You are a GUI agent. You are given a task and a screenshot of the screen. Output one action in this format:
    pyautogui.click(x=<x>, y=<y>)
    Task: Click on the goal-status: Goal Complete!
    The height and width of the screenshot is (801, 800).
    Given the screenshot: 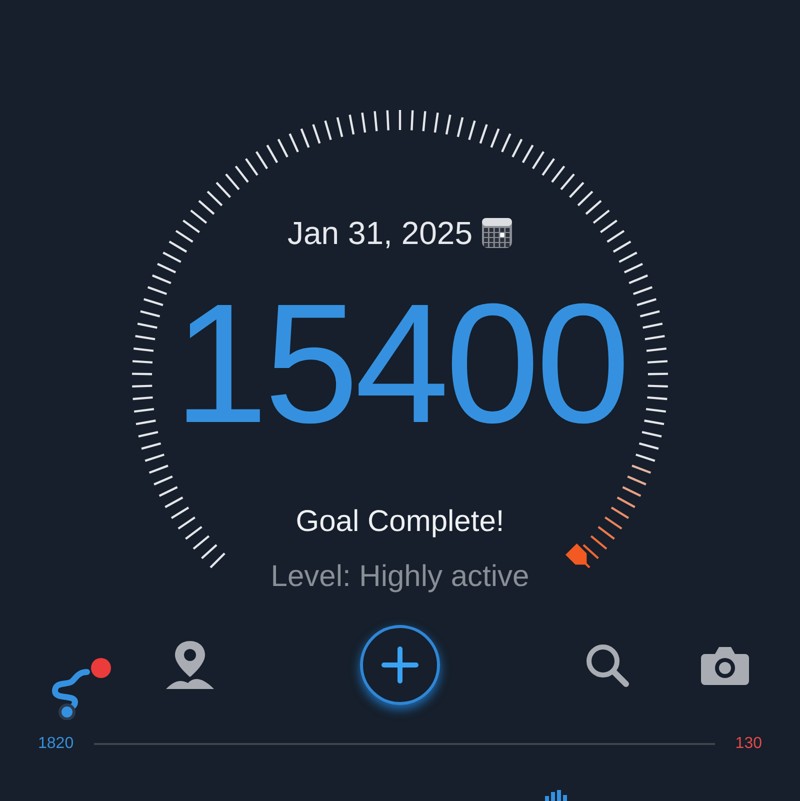 What is the action you would take?
    pyautogui.click(x=400, y=522)
    